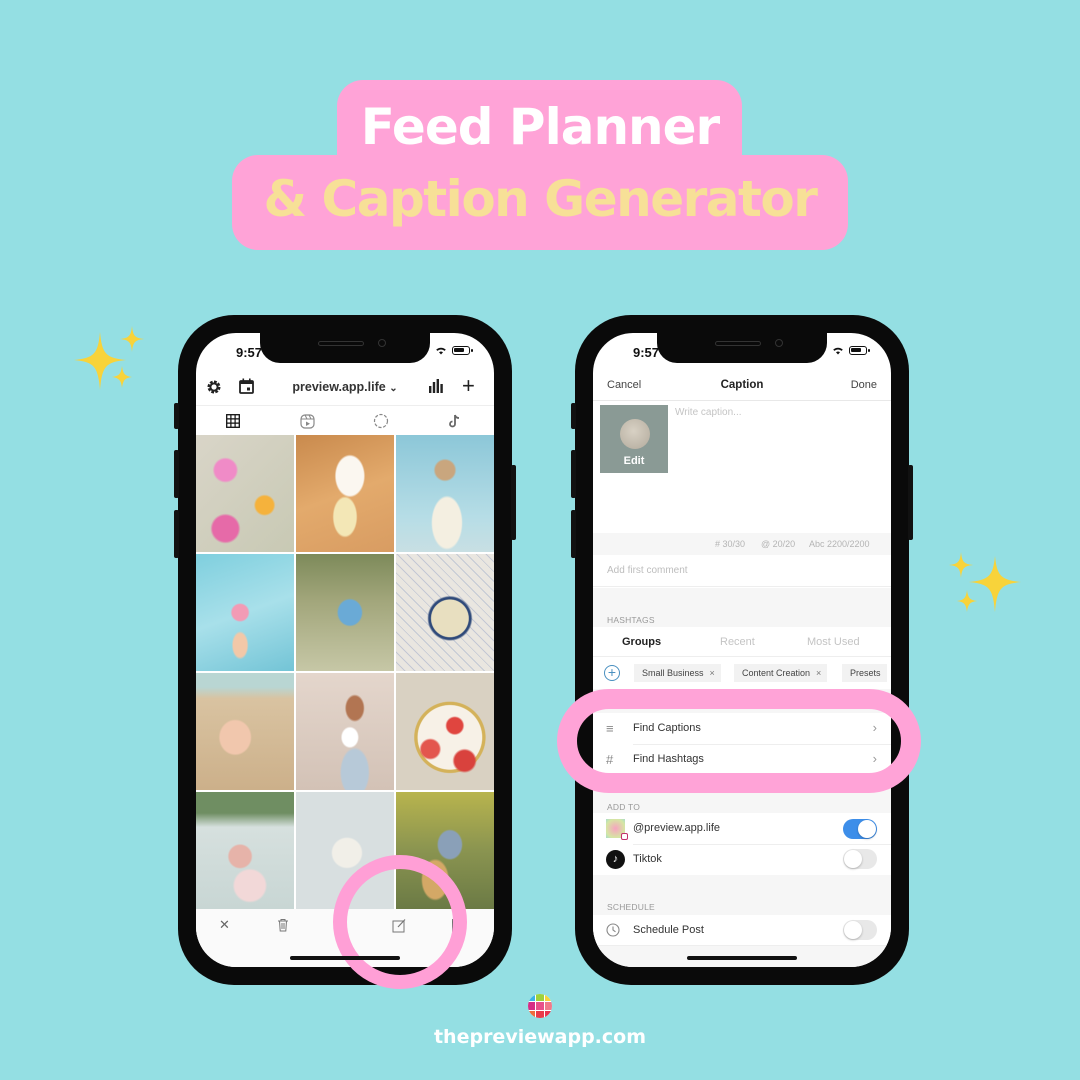 This screenshot has width=1080, height=1080. I want to click on schedule-post-label: Schedule Post, so click(668, 930).